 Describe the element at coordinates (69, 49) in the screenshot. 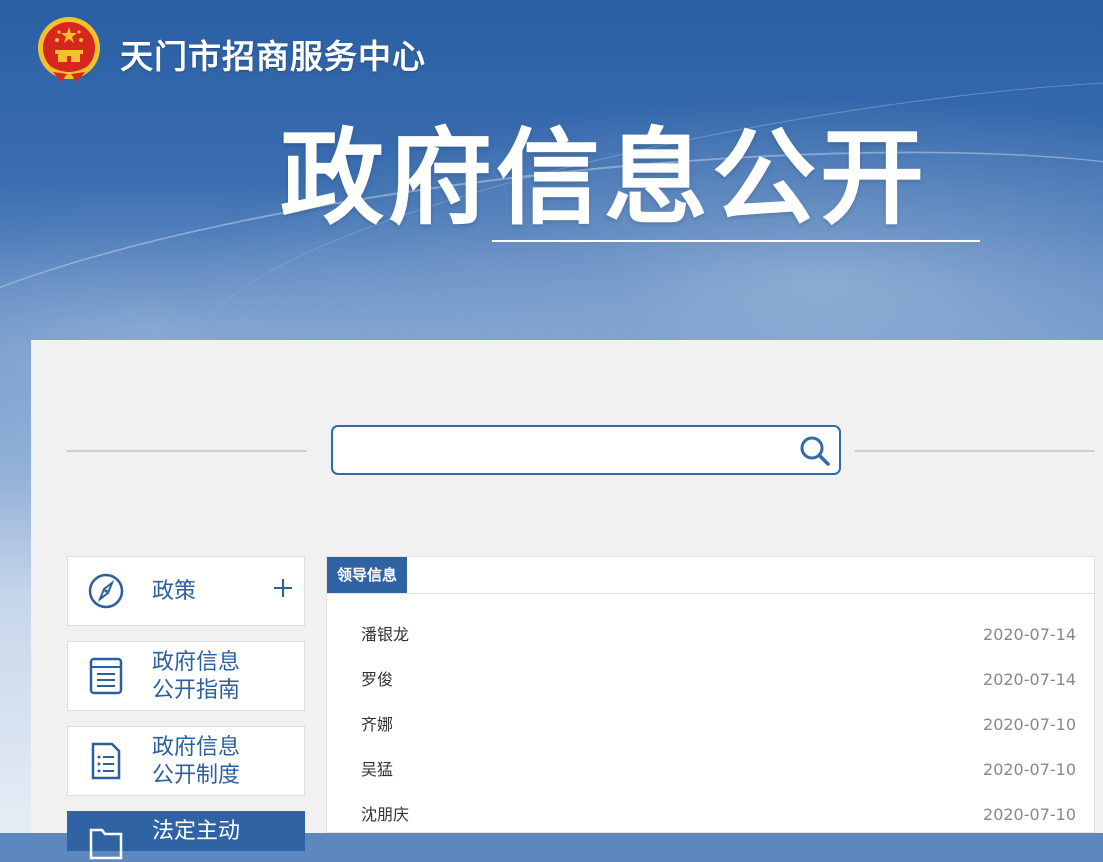

I see `national-emblem-icon` at that location.